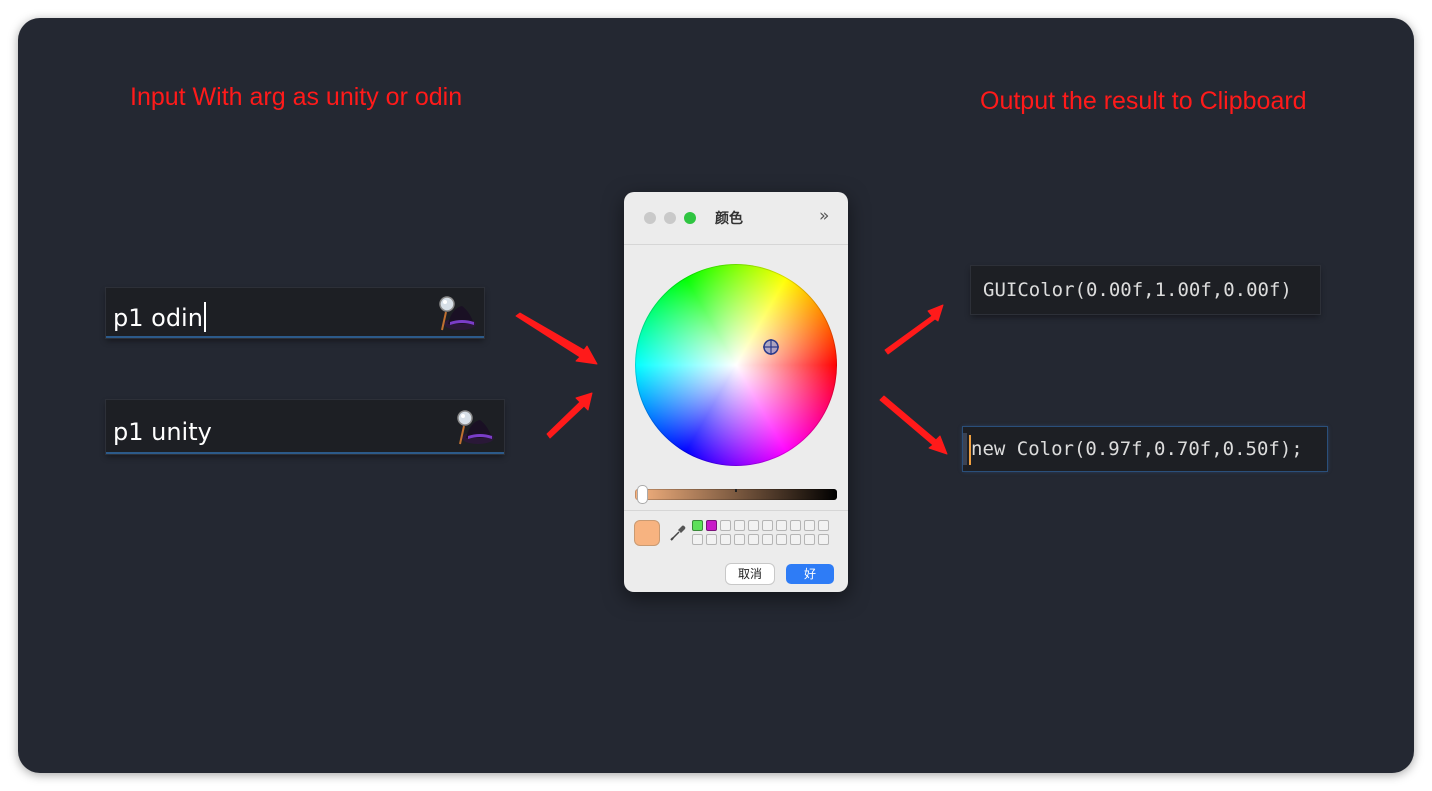 Image resolution: width=1432 pixels, height=791 pixels. Describe the element at coordinates (810, 574) in the screenshot. I see `ok-button: 好` at that location.